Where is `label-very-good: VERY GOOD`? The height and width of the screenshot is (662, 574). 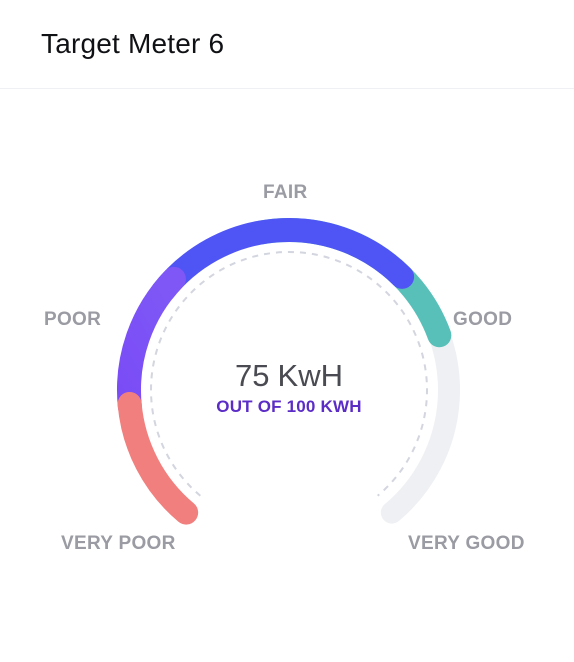
label-very-good: VERY GOOD is located at coordinates (466, 543).